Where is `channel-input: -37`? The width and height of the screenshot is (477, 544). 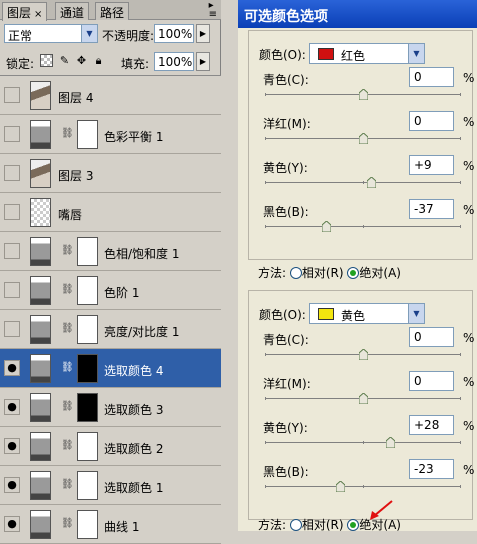 channel-input: -37 is located at coordinates (431, 209).